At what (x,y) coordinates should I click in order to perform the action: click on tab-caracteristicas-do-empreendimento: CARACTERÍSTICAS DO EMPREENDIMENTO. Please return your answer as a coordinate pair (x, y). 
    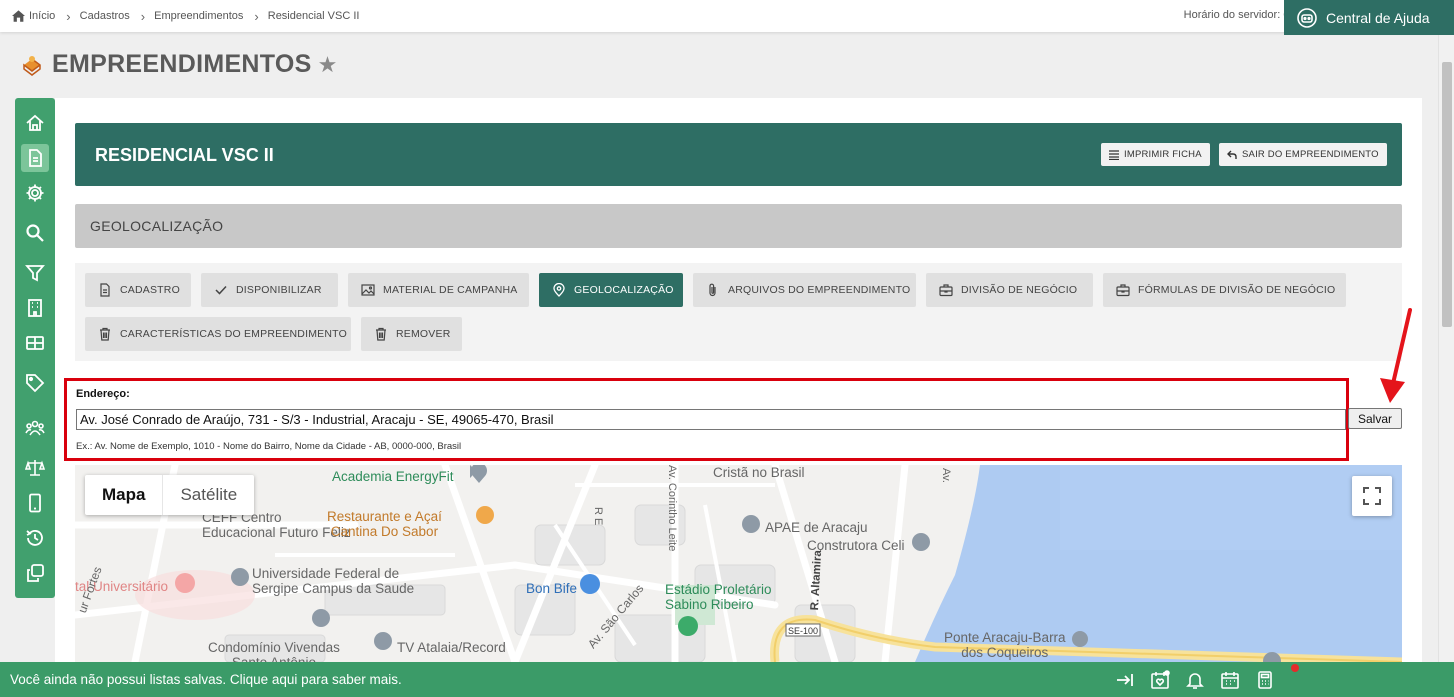
    Looking at the image, I should click on (218, 334).